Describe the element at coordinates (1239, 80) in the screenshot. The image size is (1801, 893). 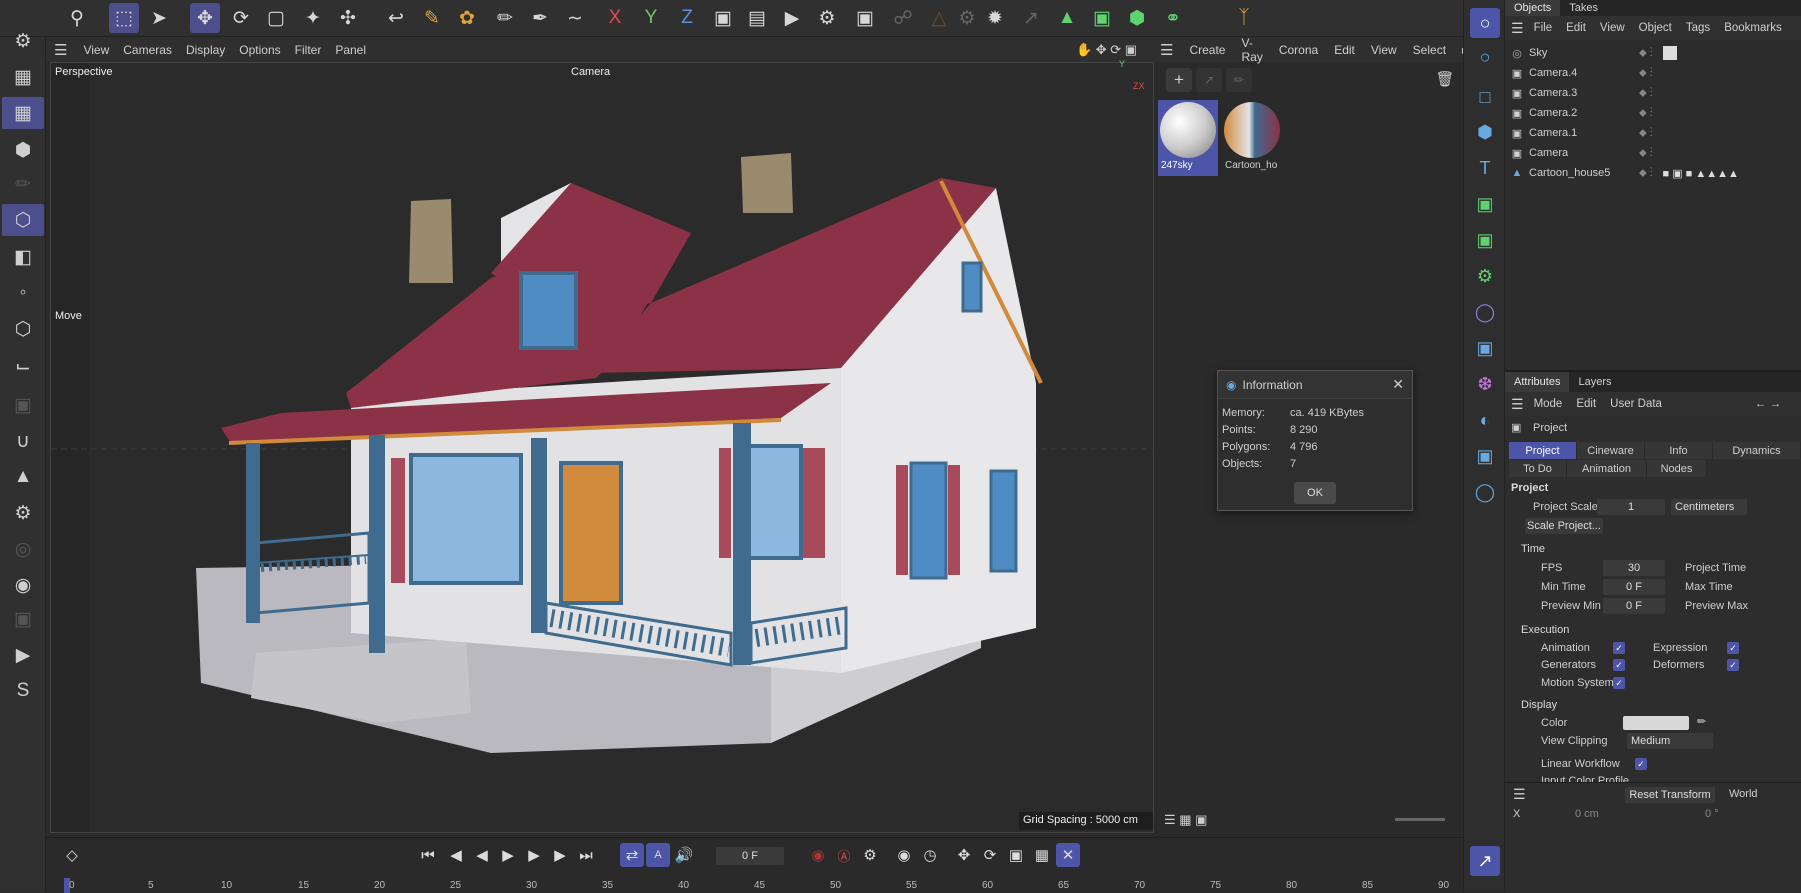
I see `eyedropper-icon: ✏` at that location.